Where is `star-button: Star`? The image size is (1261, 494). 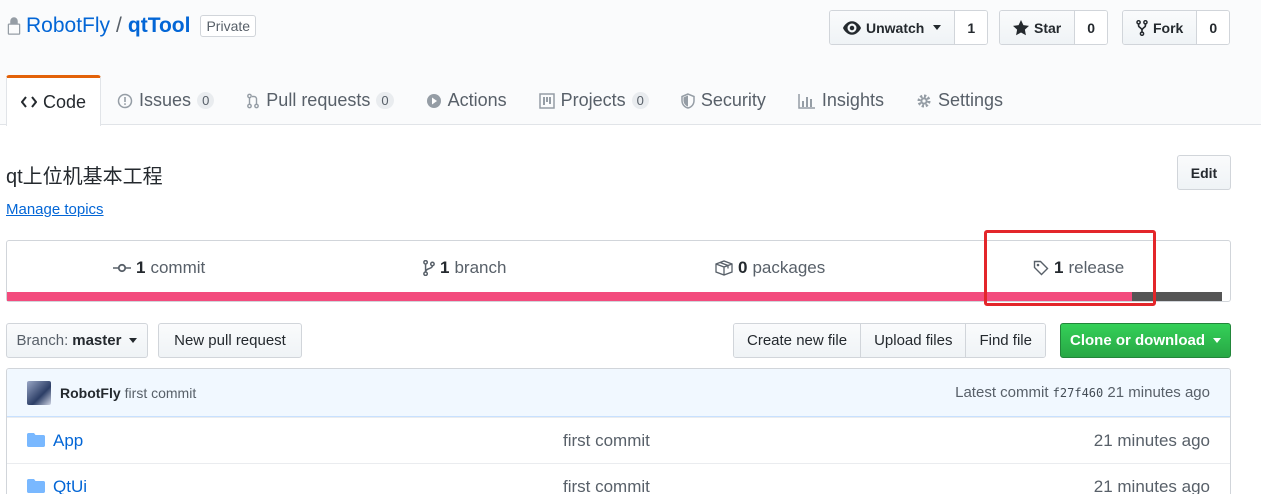
star-button: Star is located at coordinates (1038, 27).